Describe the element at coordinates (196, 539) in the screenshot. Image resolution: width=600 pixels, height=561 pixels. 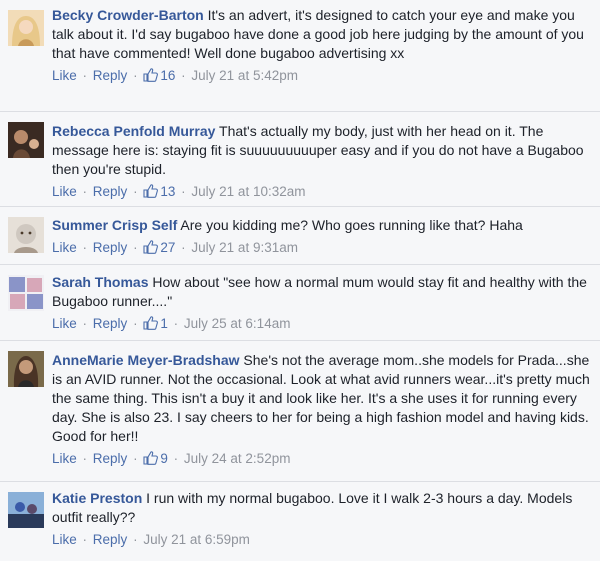
I see `comment-timestamp: July 21 at 6:59pm` at that location.